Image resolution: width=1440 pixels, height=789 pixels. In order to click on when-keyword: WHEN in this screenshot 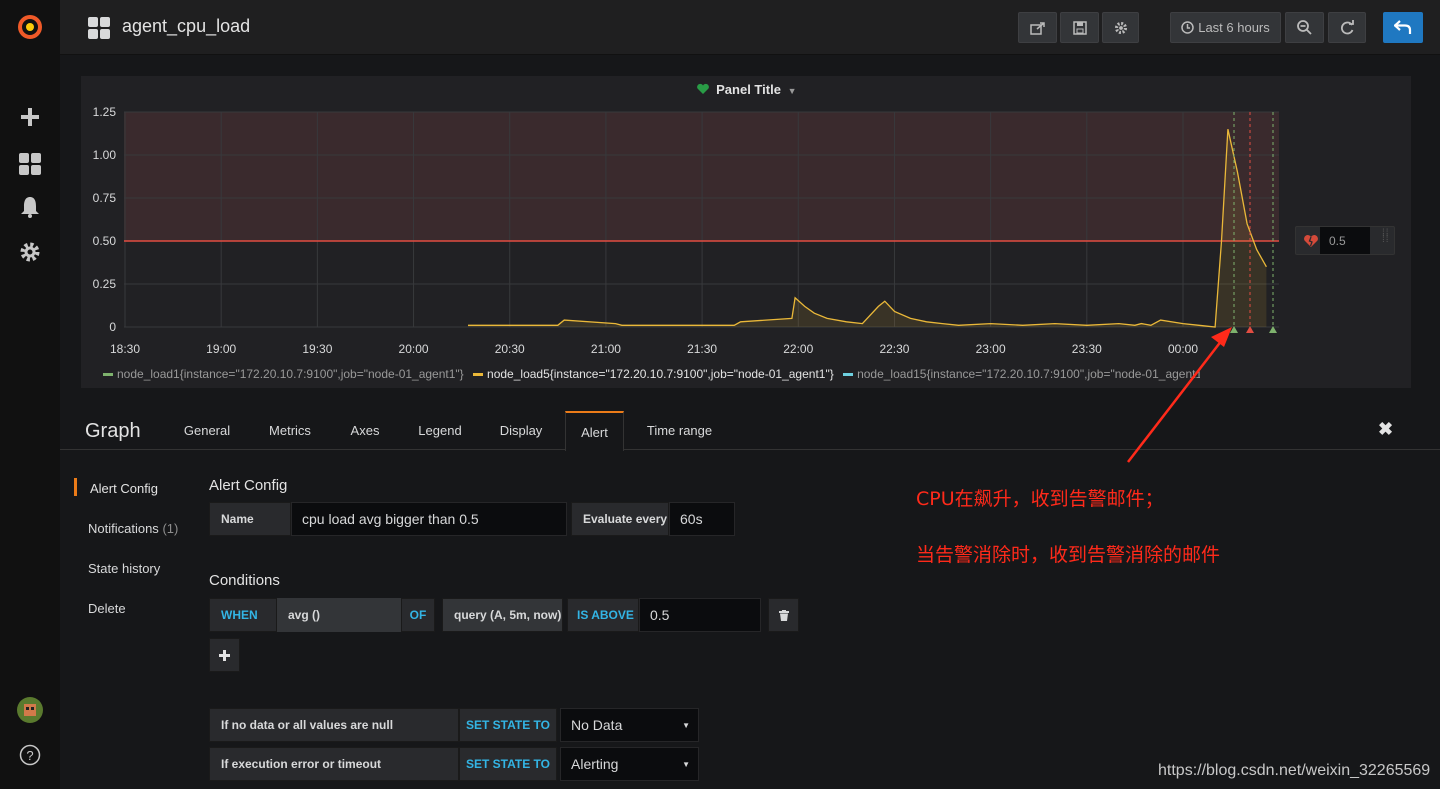, I will do `click(243, 615)`.